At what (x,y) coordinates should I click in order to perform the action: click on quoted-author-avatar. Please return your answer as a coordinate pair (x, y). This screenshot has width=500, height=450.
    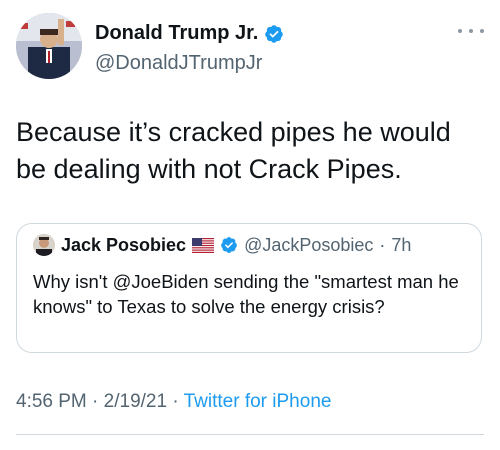
    Looking at the image, I should click on (44, 245).